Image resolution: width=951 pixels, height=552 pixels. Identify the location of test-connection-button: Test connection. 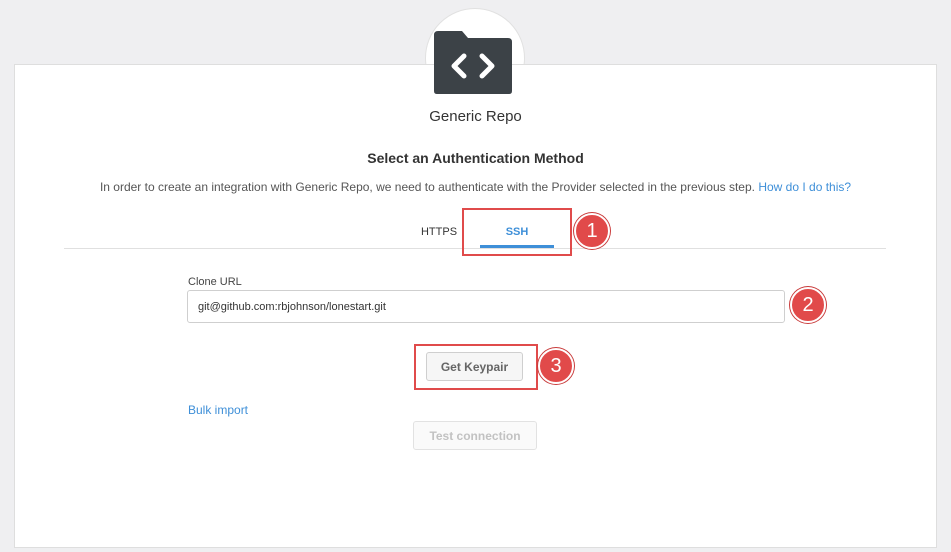
(475, 435).